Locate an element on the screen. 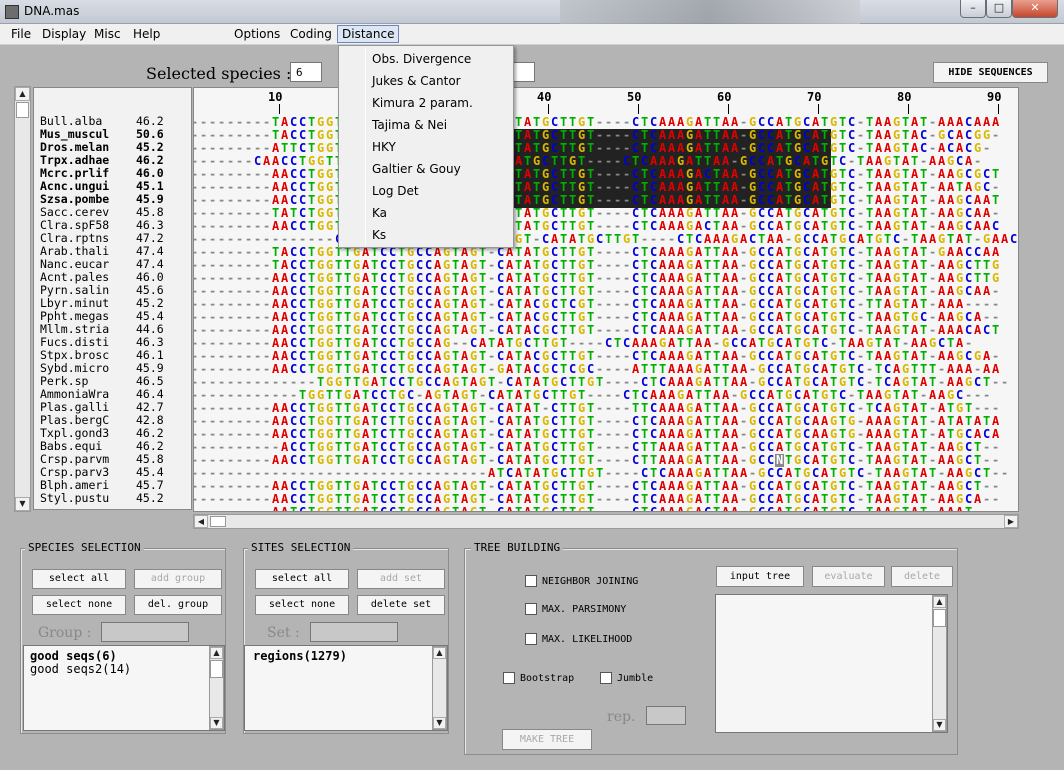 The image size is (1064, 770). menu-distance: Distance is located at coordinates (368, 34).